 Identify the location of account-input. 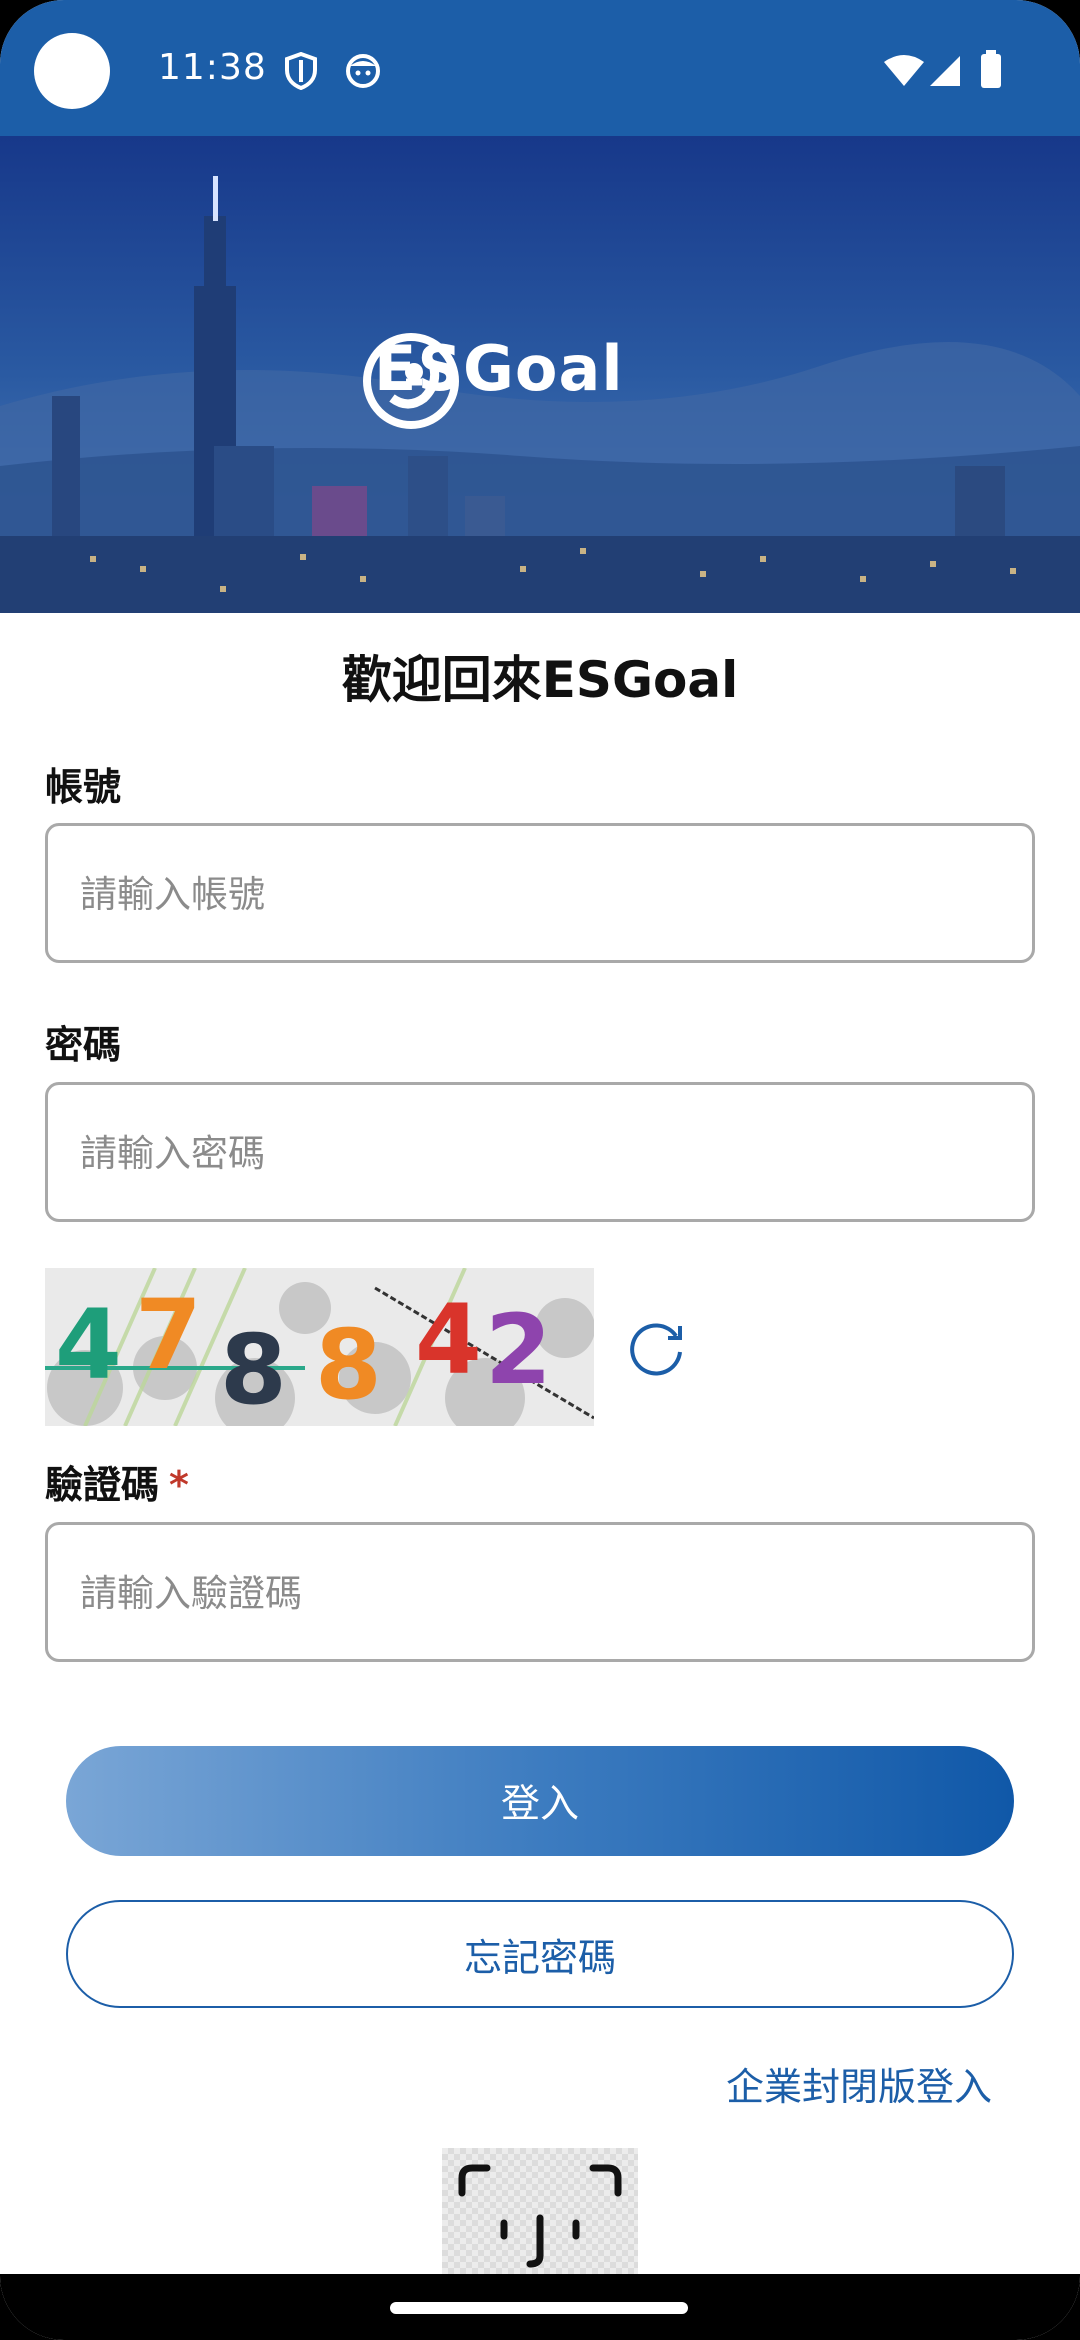
(540, 894).